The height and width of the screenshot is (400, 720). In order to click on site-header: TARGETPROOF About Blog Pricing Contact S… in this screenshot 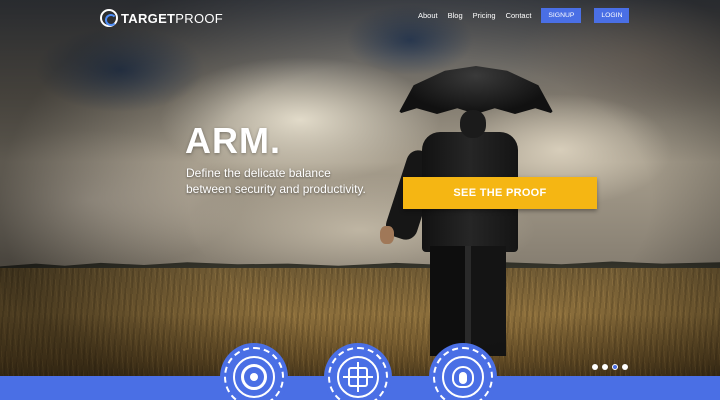, I will do `click(360, 17)`.